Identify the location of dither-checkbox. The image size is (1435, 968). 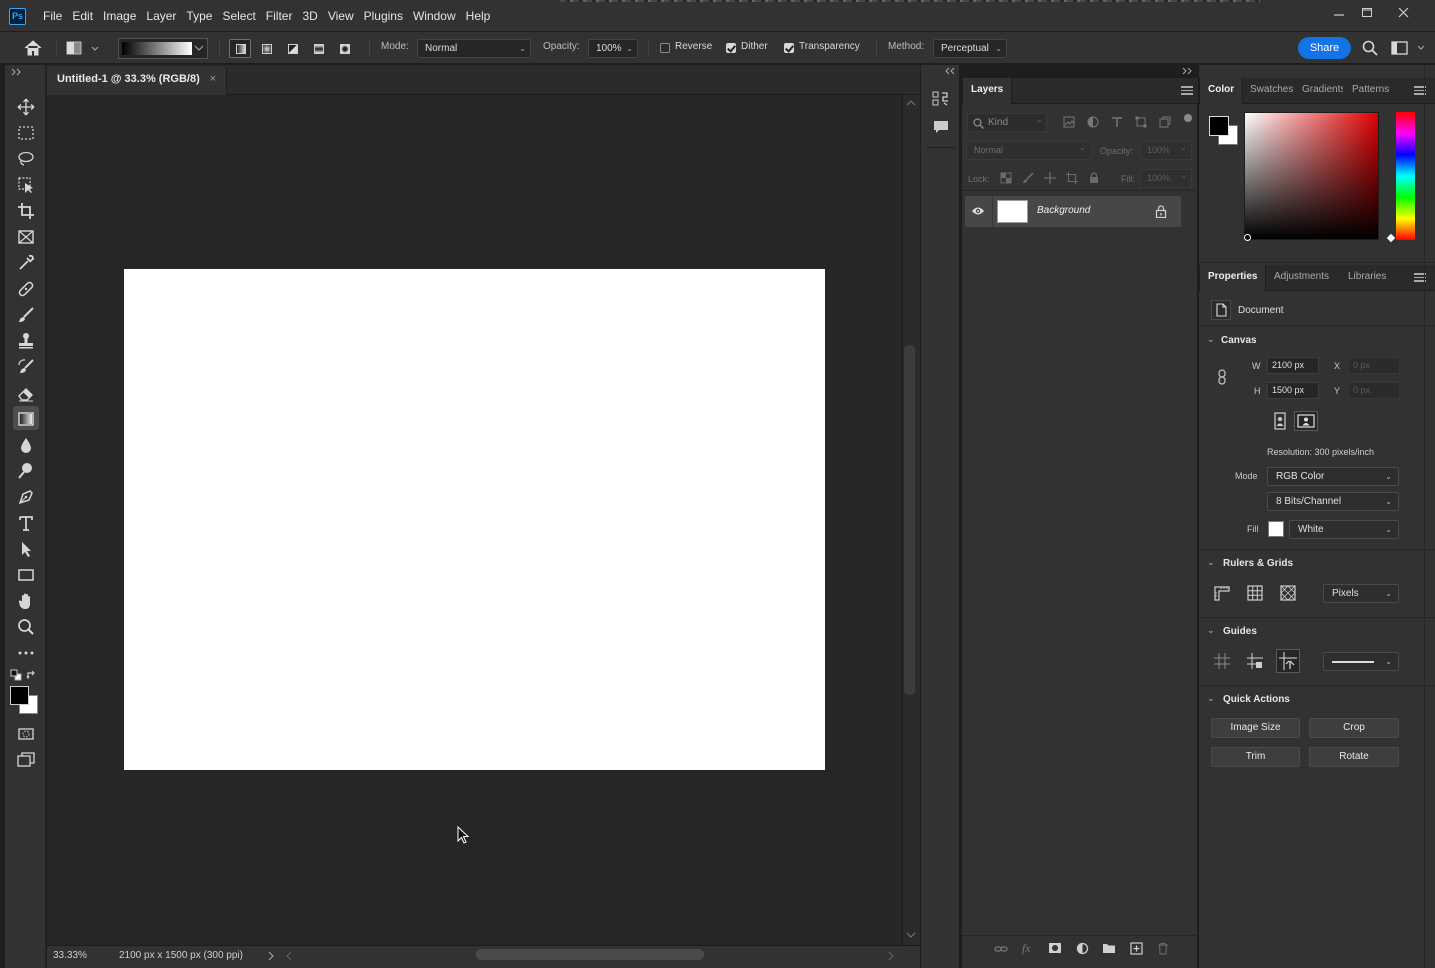
(731, 48).